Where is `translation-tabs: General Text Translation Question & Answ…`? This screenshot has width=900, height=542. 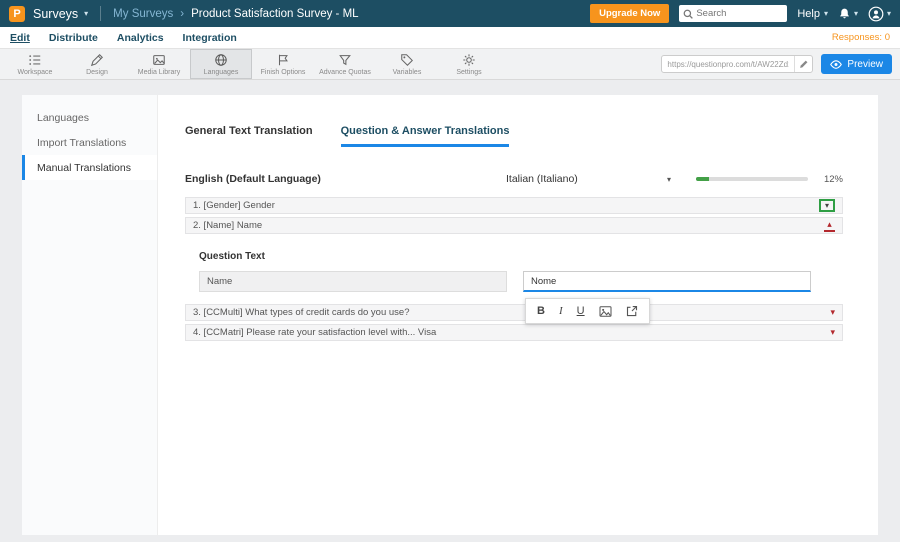 translation-tabs: General Text Translation Question & Answ… is located at coordinates (514, 136).